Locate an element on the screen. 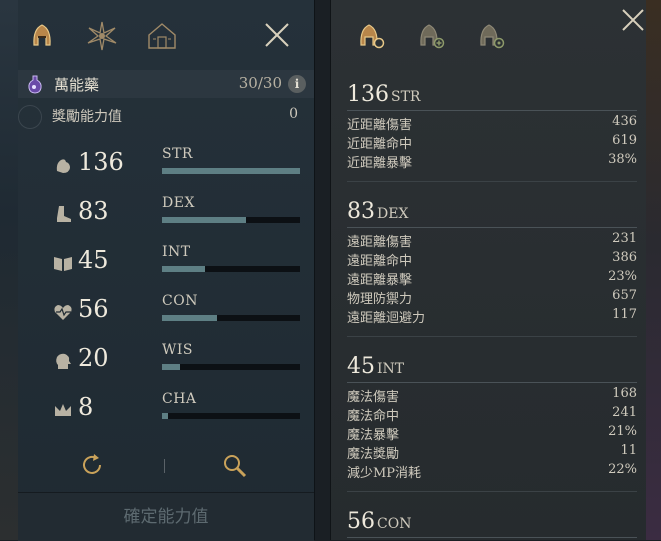  search-button is located at coordinates (234, 465).